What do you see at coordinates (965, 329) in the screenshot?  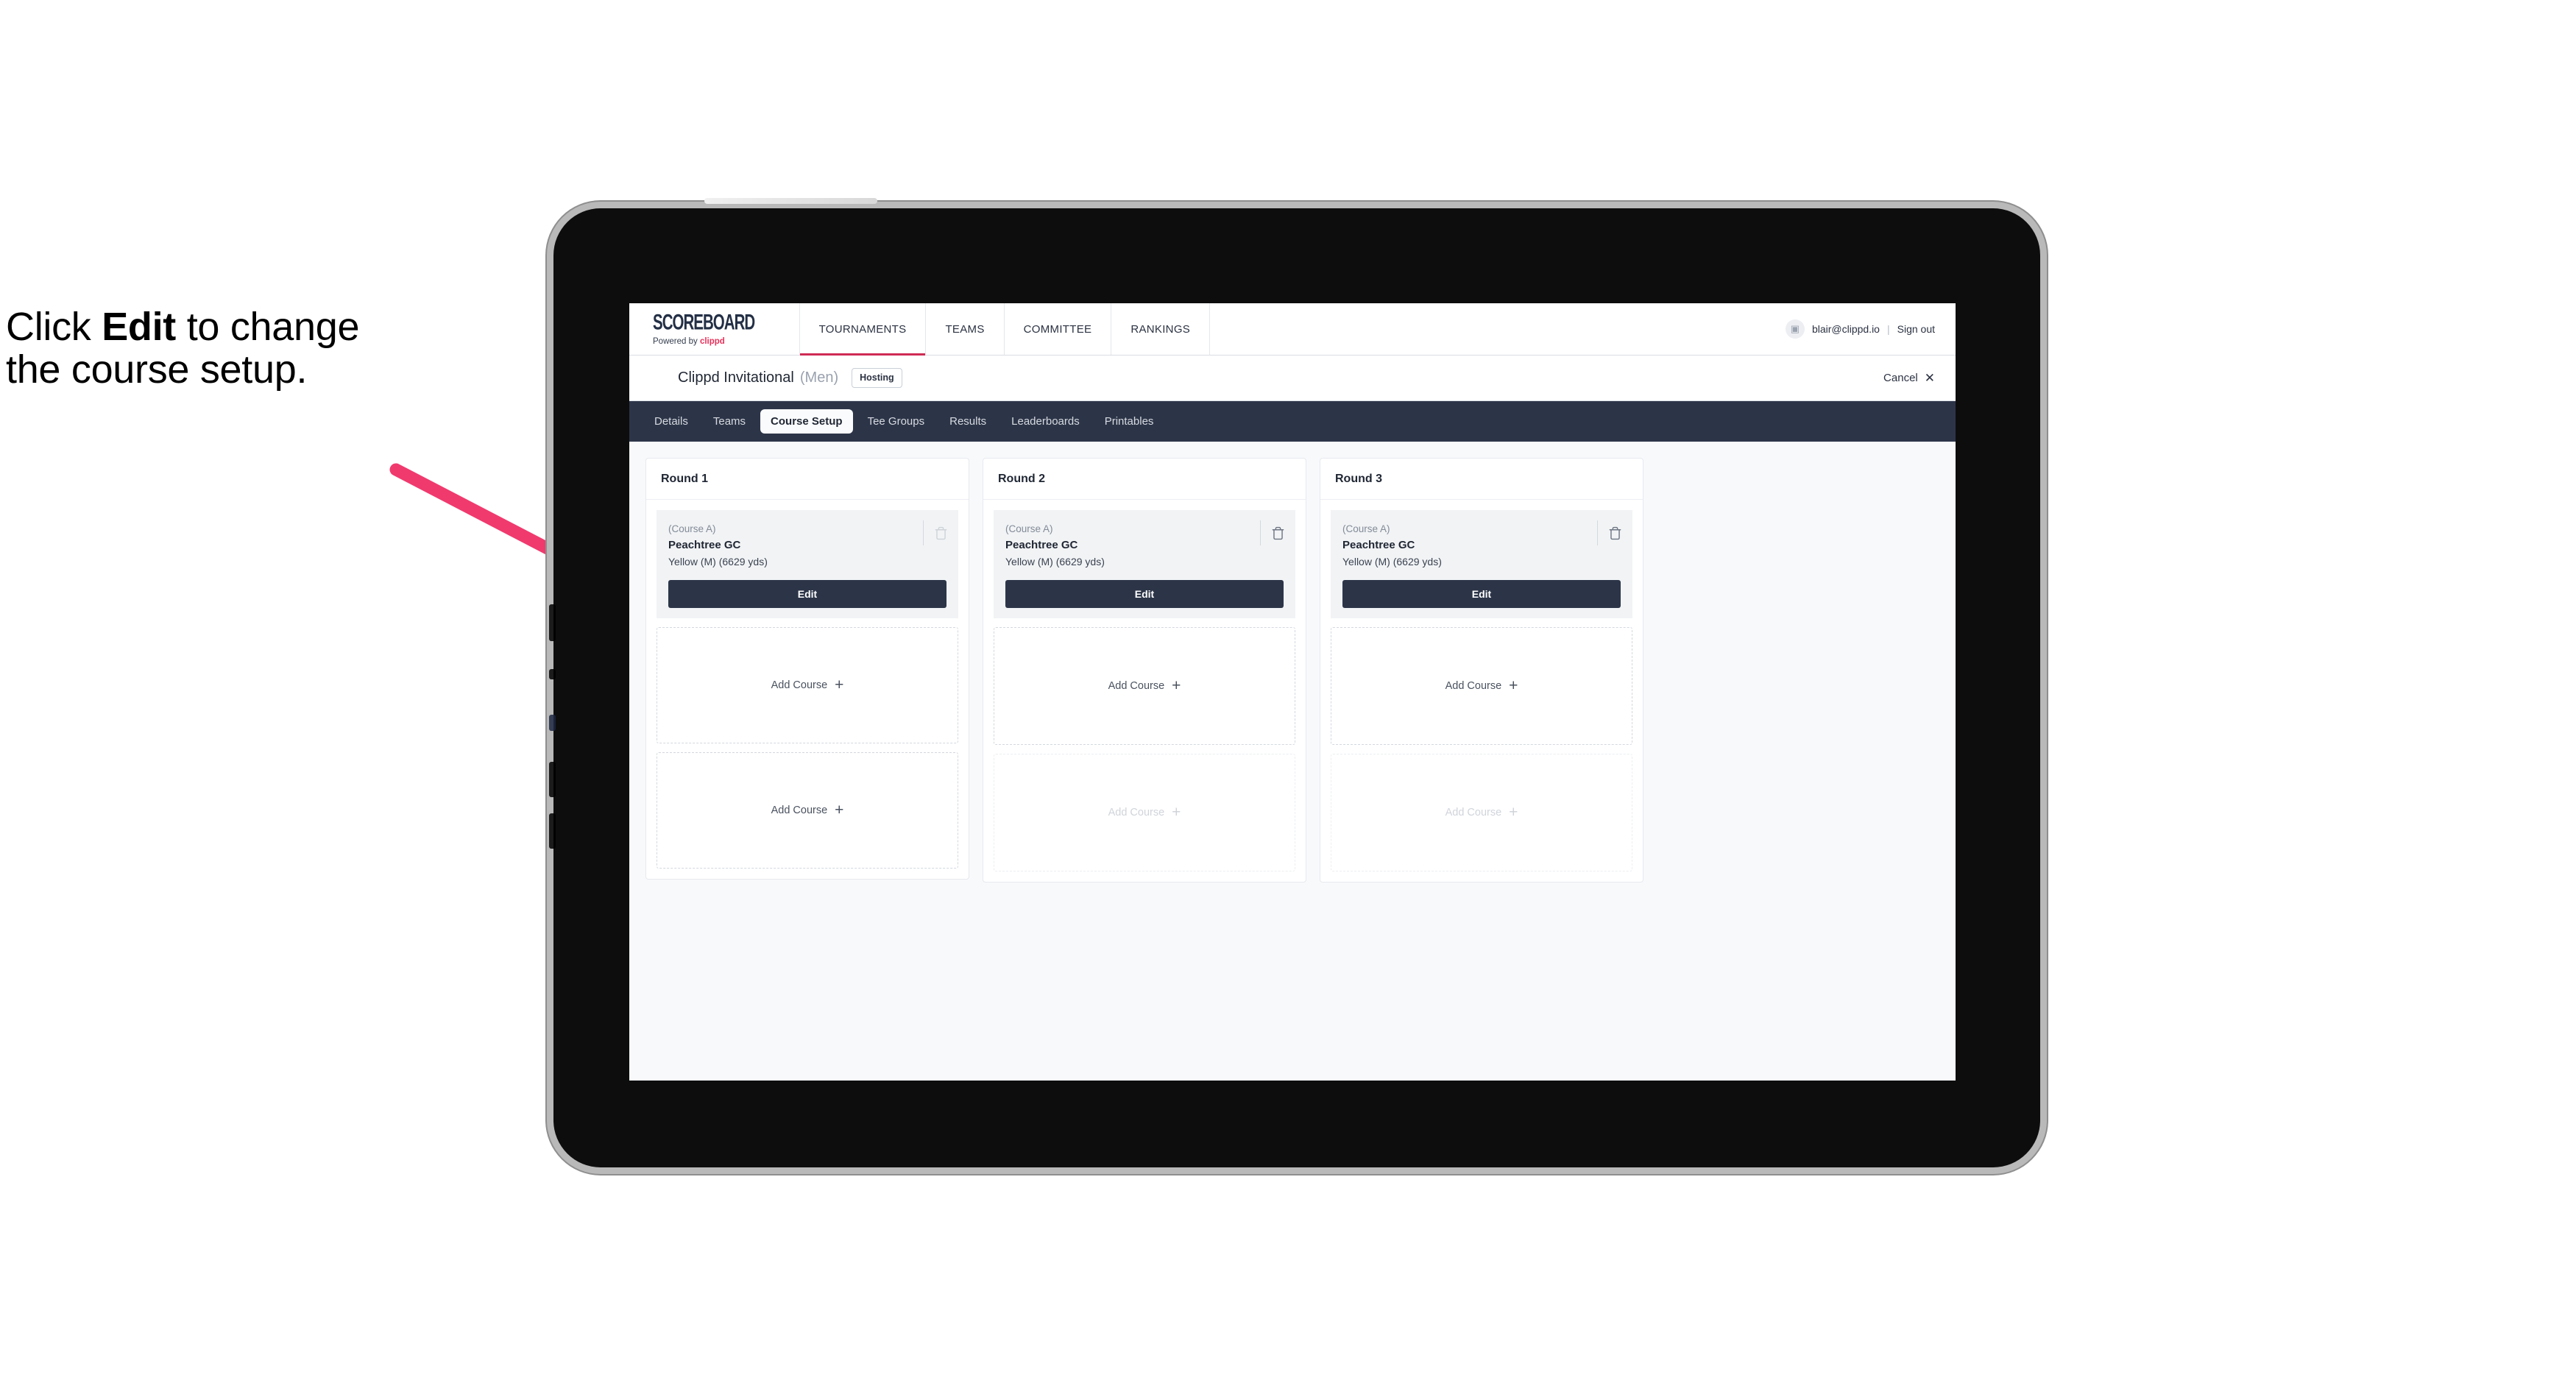 I see `nav-item-teams: TEAMS` at bounding box center [965, 329].